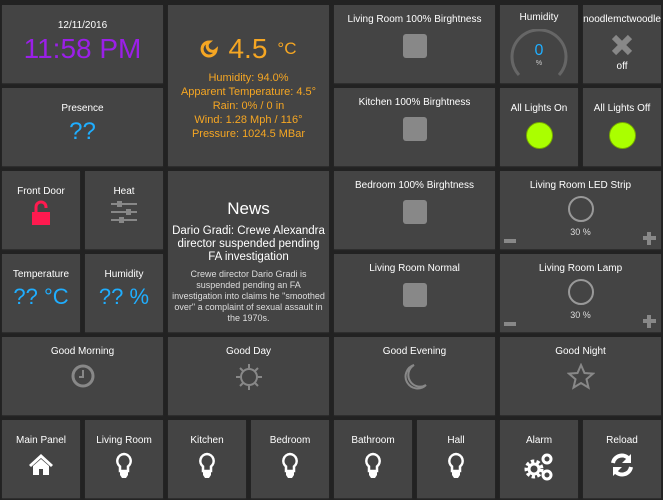  Describe the element at coordinates (373, 440) in the screenshot. I see `tile-title: Bathroom` at that location.